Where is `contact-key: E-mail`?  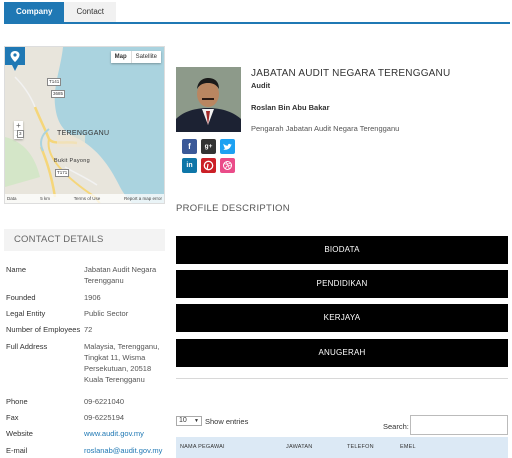 contact-key: E-mail is located at coordinates (17, 450).